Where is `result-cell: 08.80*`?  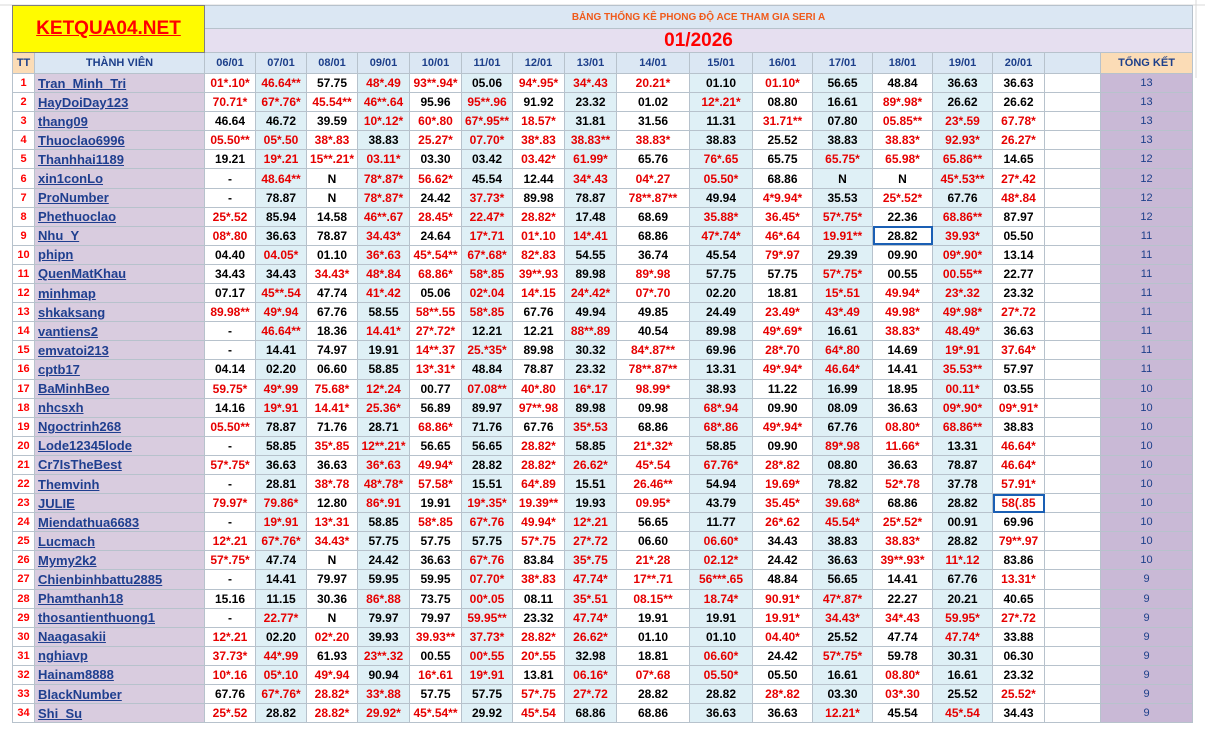 result-cell: 08.80* is located at coordinates (902, 426).